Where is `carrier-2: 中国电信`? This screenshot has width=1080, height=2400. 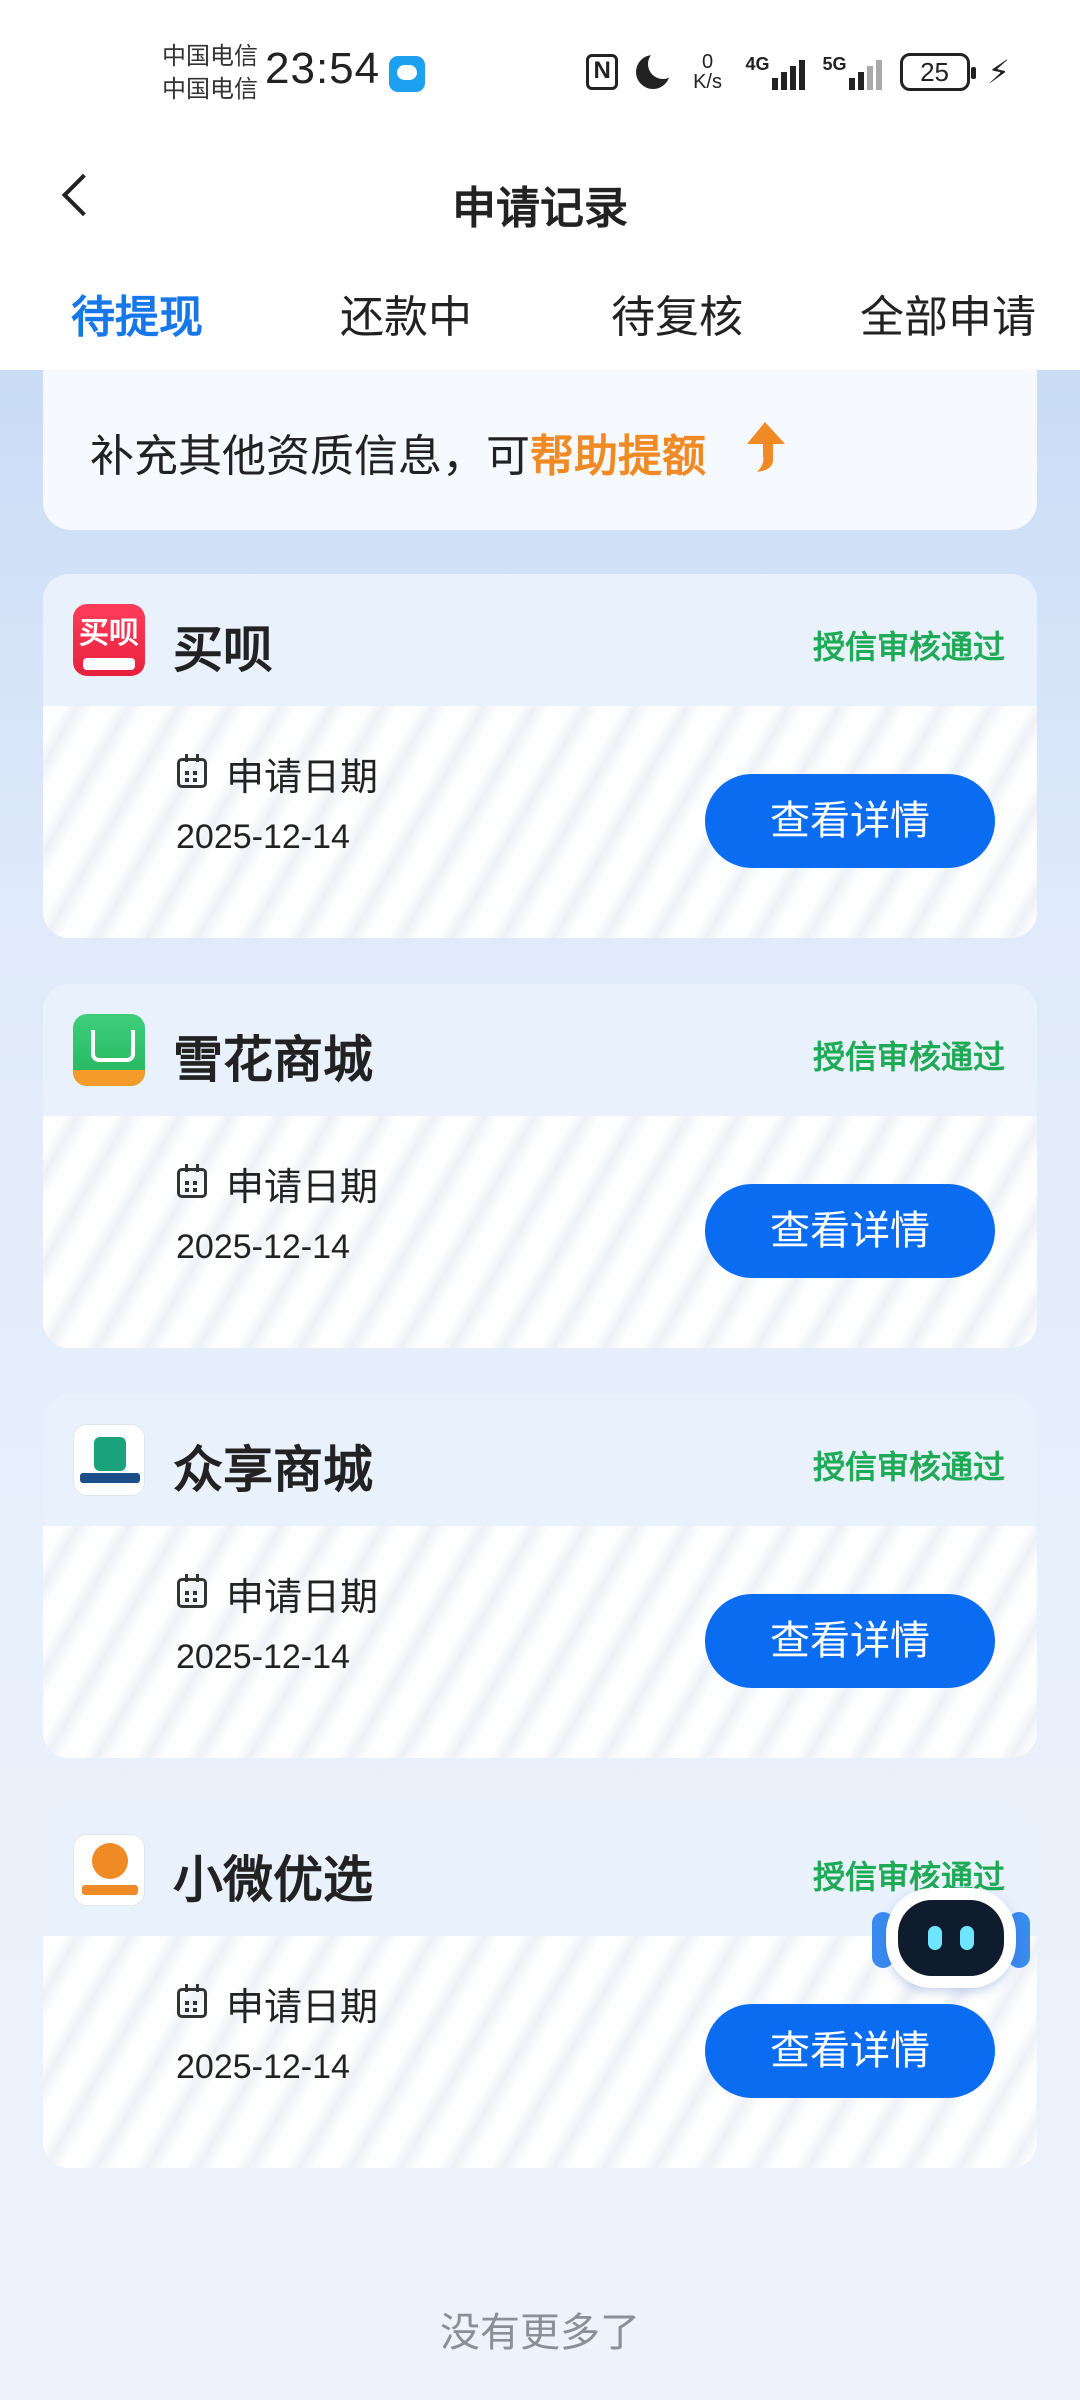 carrier-2: 中国电信 is located at coordinates (210, 89).